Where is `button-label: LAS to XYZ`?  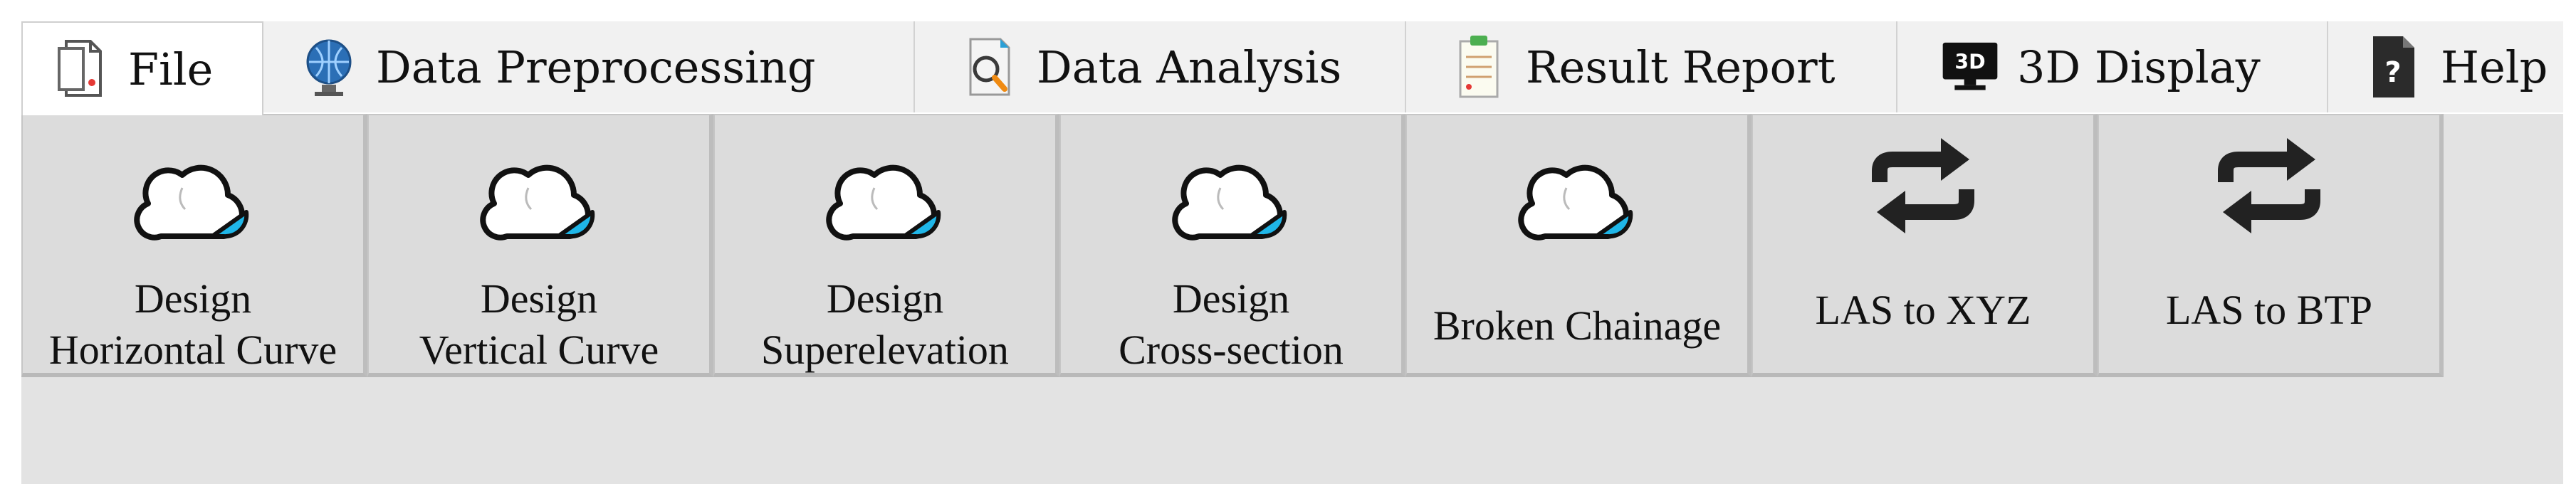
button-label: LAS to XYZ is located at coordinates (1923, 310).